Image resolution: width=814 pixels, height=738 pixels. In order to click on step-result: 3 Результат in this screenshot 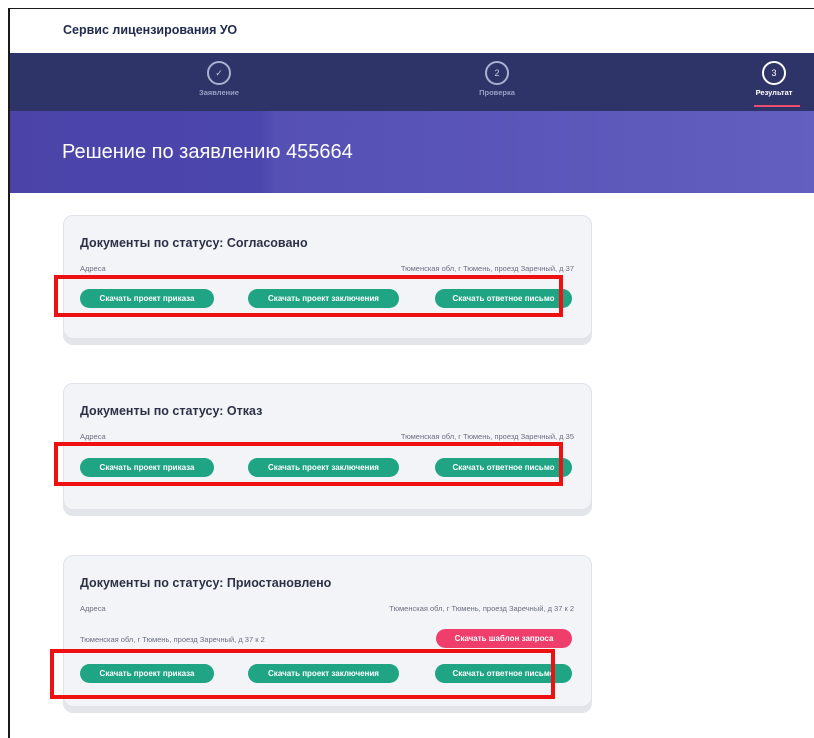, I will do `click(774, 84)`.